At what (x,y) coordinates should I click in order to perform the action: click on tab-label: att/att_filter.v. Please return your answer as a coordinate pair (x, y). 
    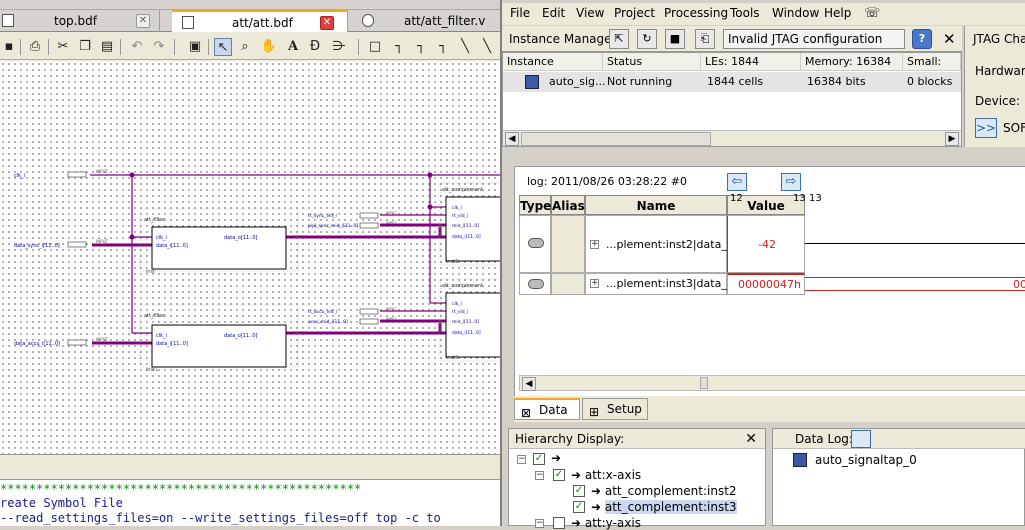
    Looking at the image, I should click on (445, 21).